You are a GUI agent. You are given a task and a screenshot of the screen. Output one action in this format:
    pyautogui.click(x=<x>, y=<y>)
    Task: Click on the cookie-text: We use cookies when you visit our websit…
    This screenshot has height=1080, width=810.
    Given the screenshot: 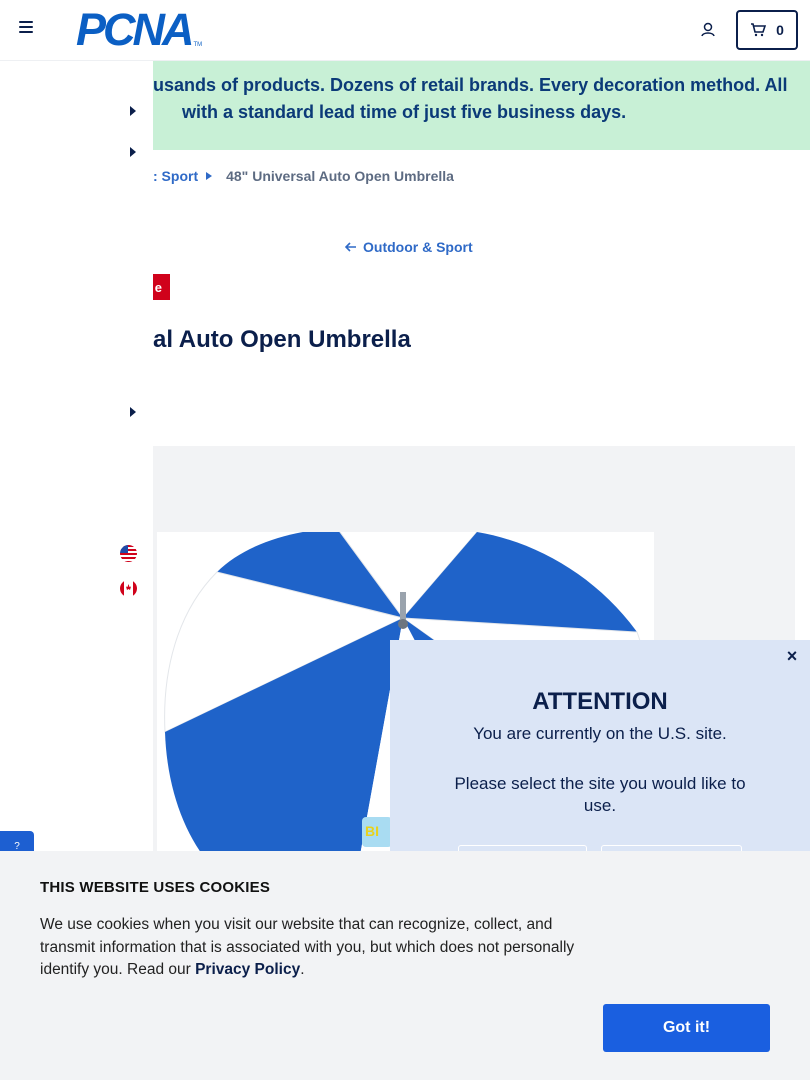 What is the action you would take?
    pyautogui.click(x=320, y=948)
    